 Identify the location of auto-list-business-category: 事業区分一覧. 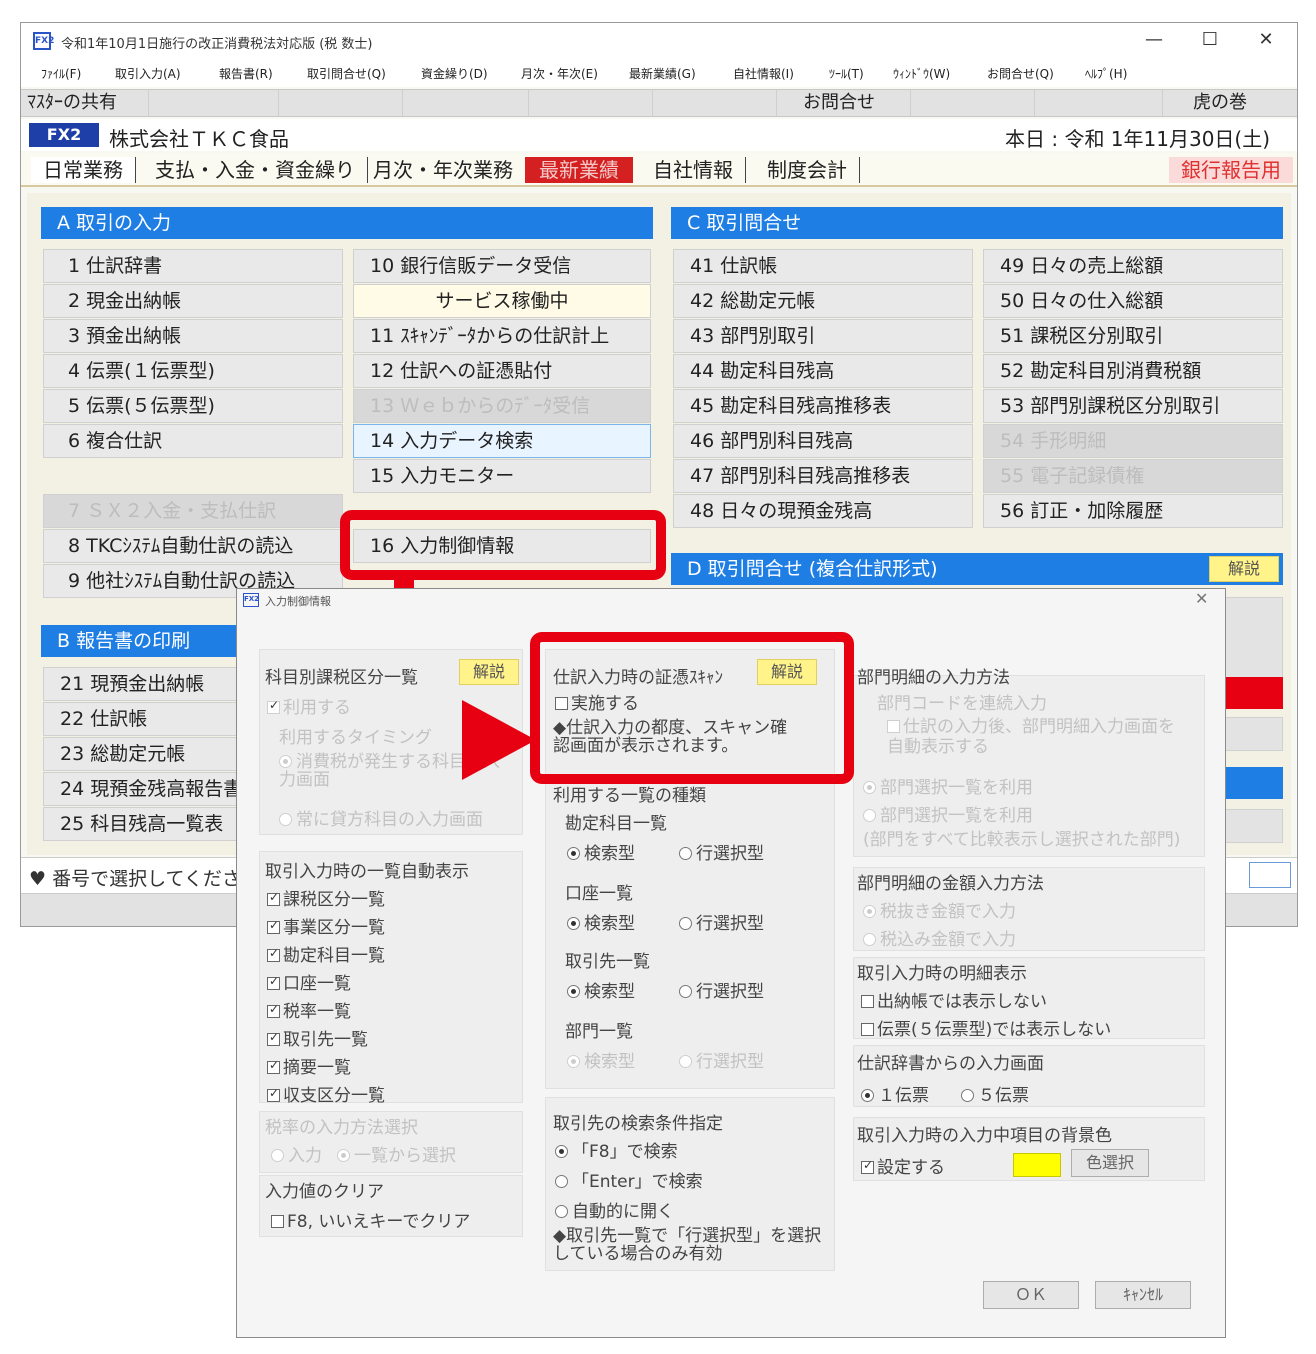
(326, 925).